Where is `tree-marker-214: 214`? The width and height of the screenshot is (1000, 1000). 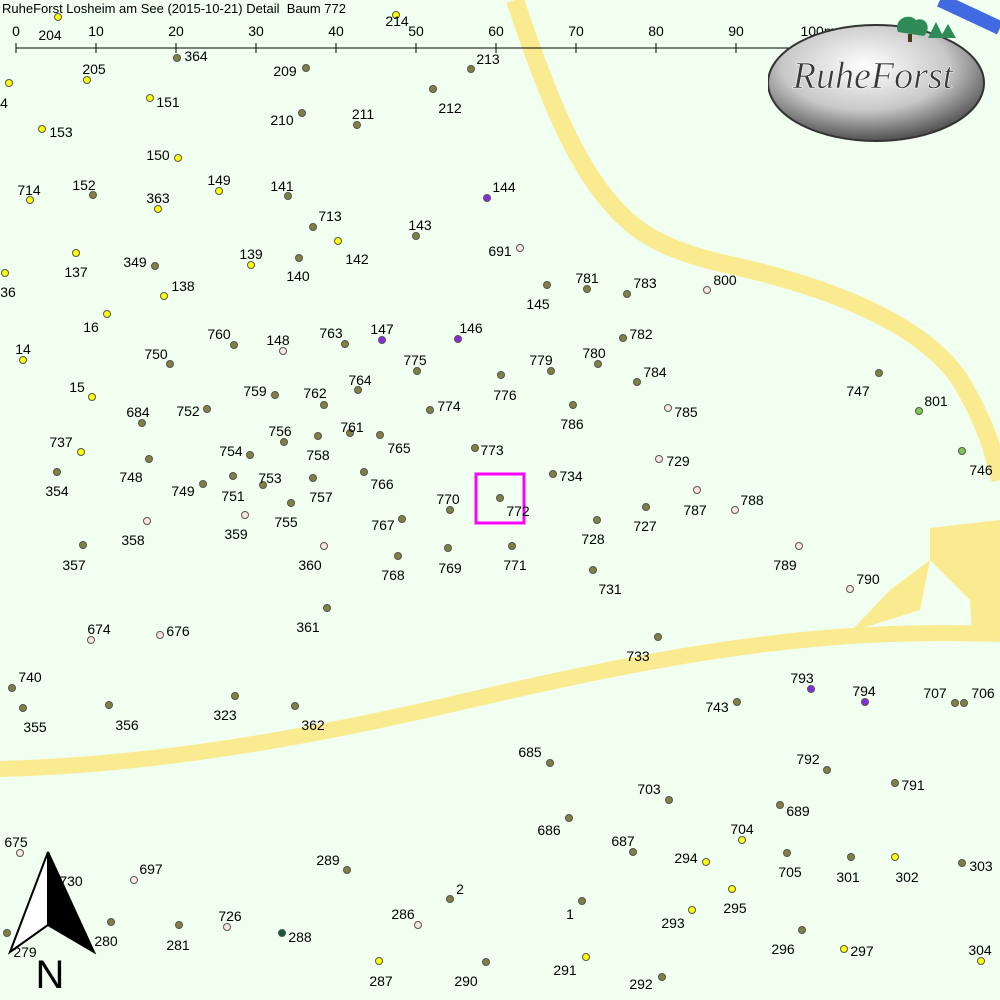
tree-marker-214: 214 is located at coordinates (397, 20).